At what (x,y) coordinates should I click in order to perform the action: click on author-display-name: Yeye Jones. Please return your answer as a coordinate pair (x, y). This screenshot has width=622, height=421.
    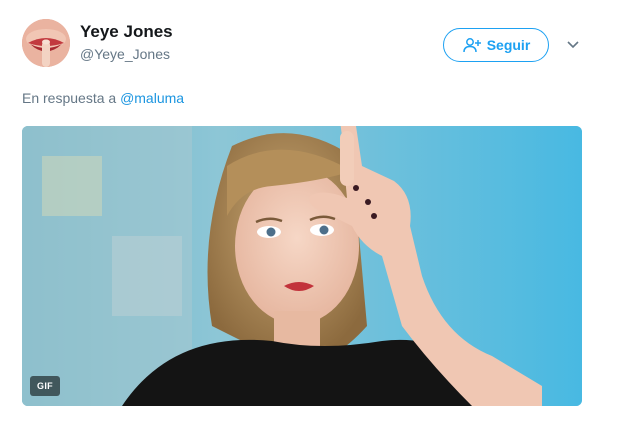
    Looking at the image, I should click on (126, 32).